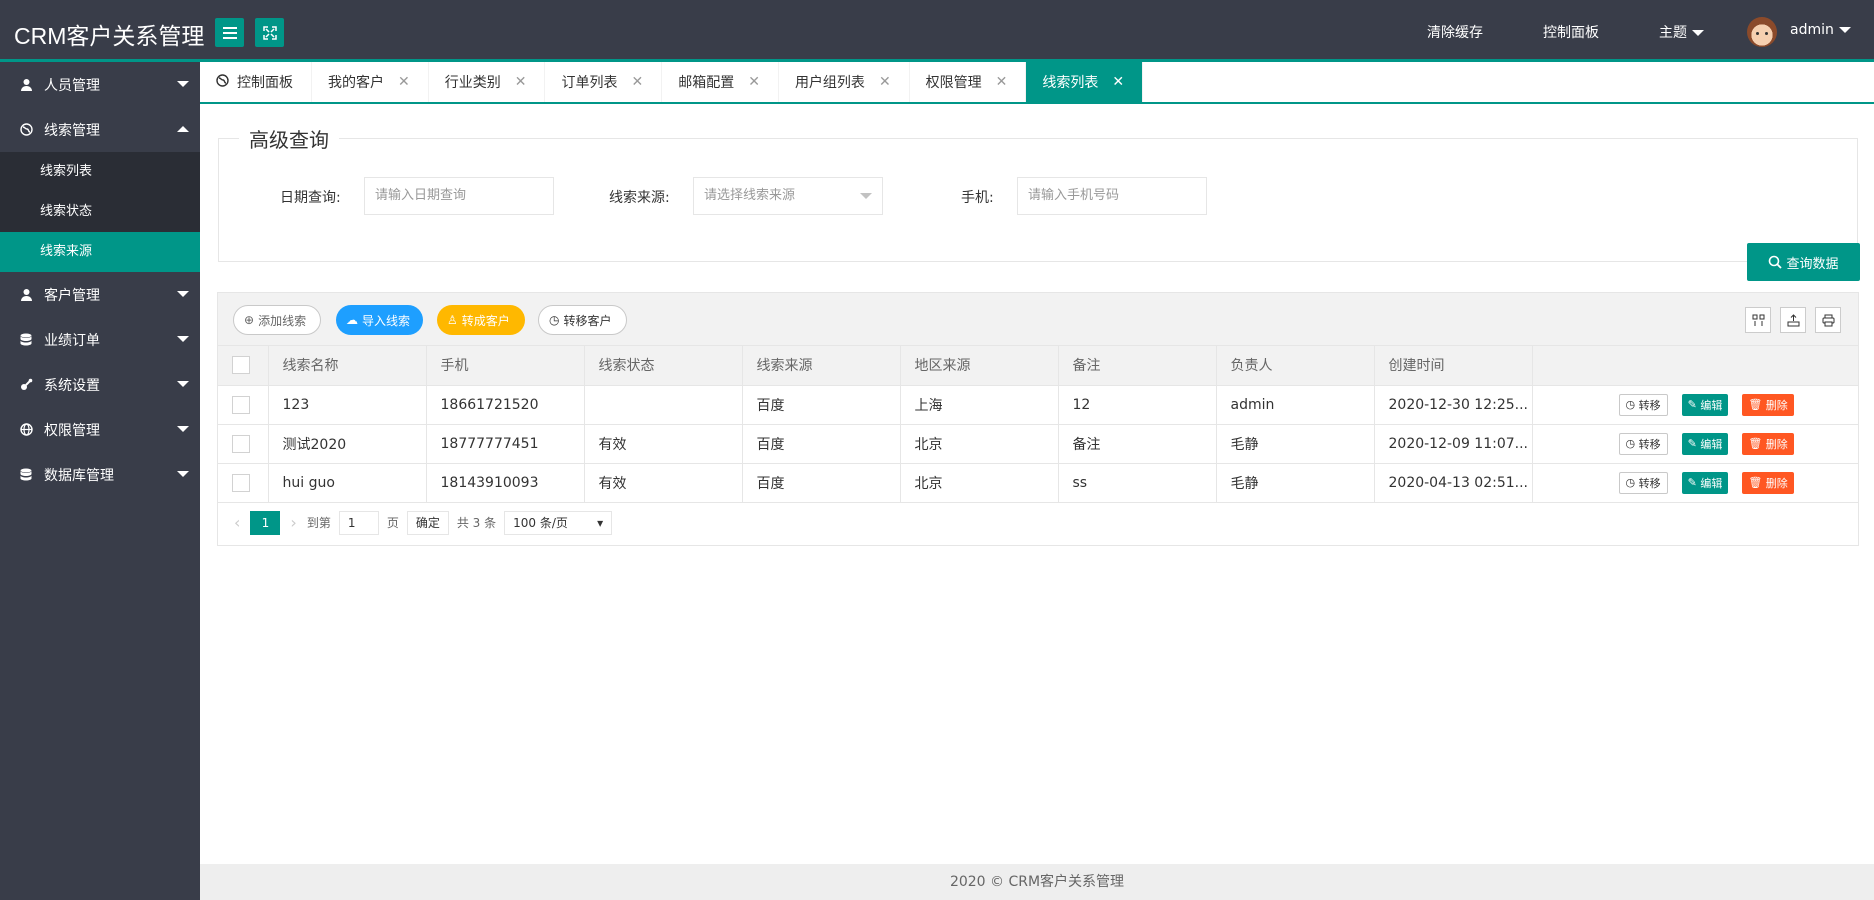  I want to click on column-header: 手机, so click(505, 366).